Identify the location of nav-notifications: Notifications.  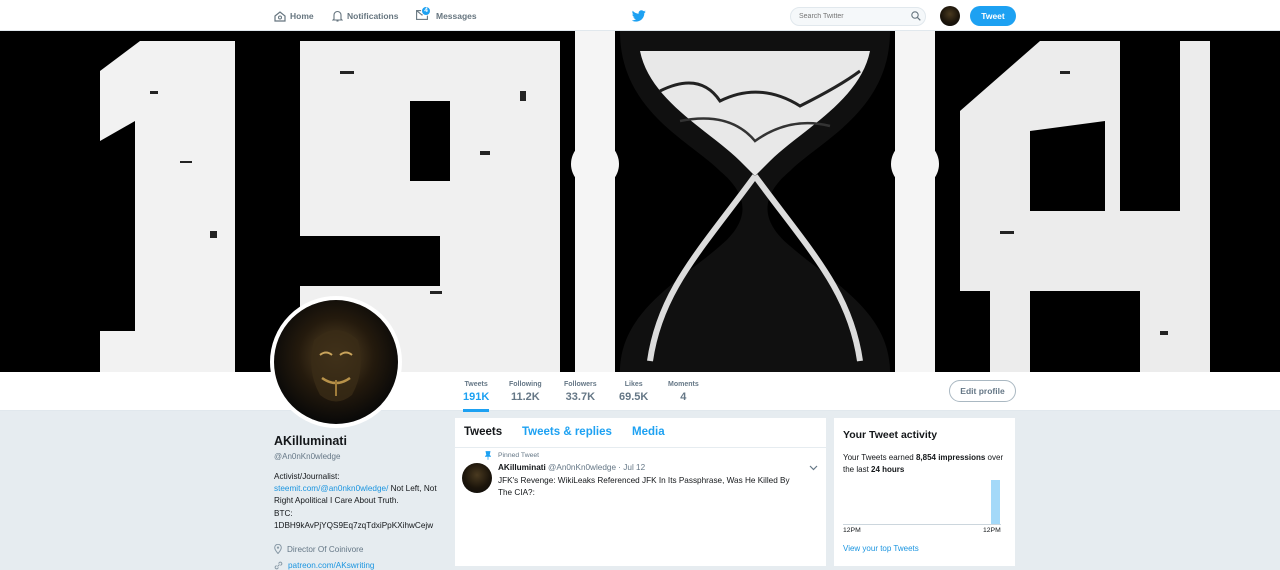
(365, 16).